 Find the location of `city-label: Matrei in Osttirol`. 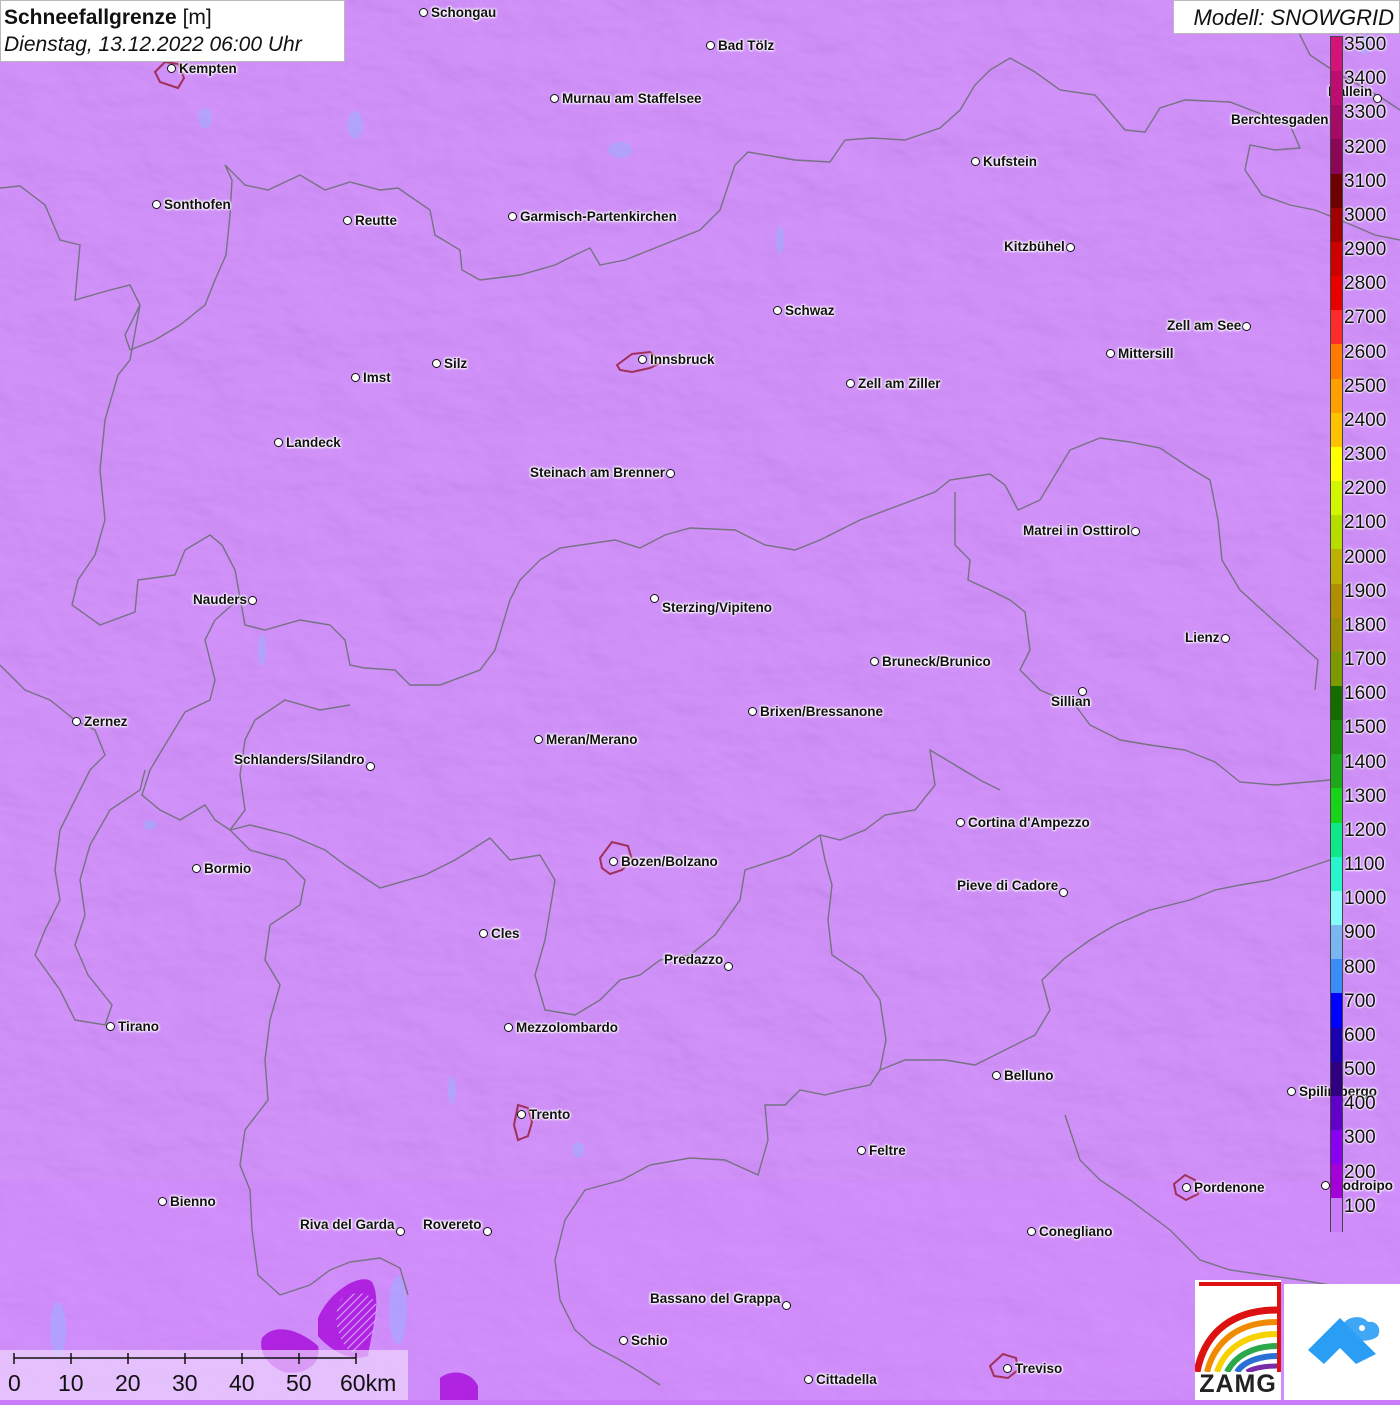

city-label: Matrei in Osttirol is located at coordinates (1076, 531).